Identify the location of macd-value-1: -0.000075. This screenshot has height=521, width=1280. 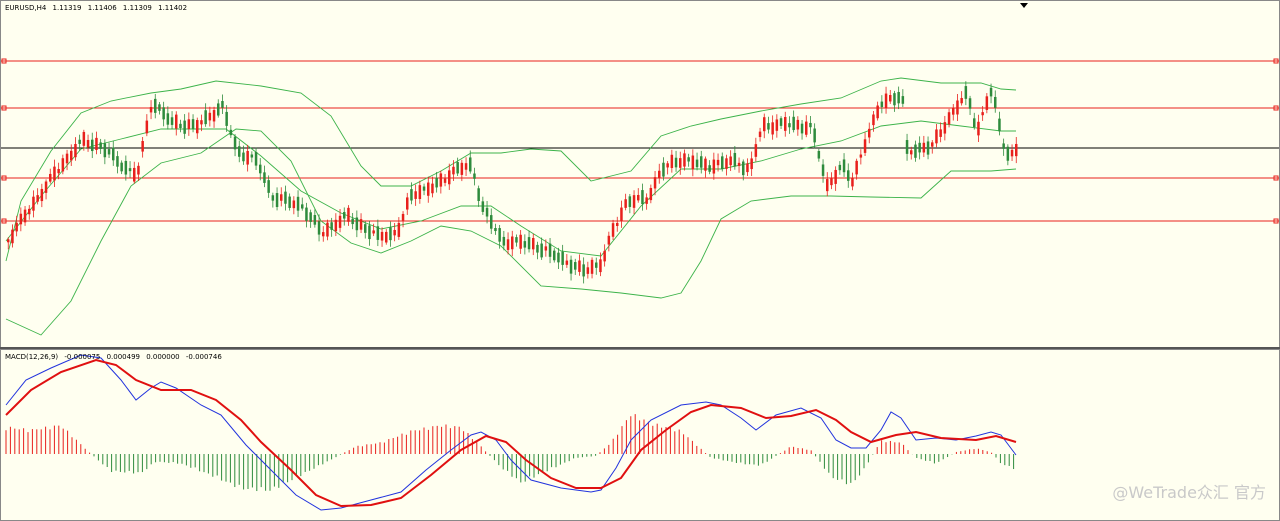
(82, 357).